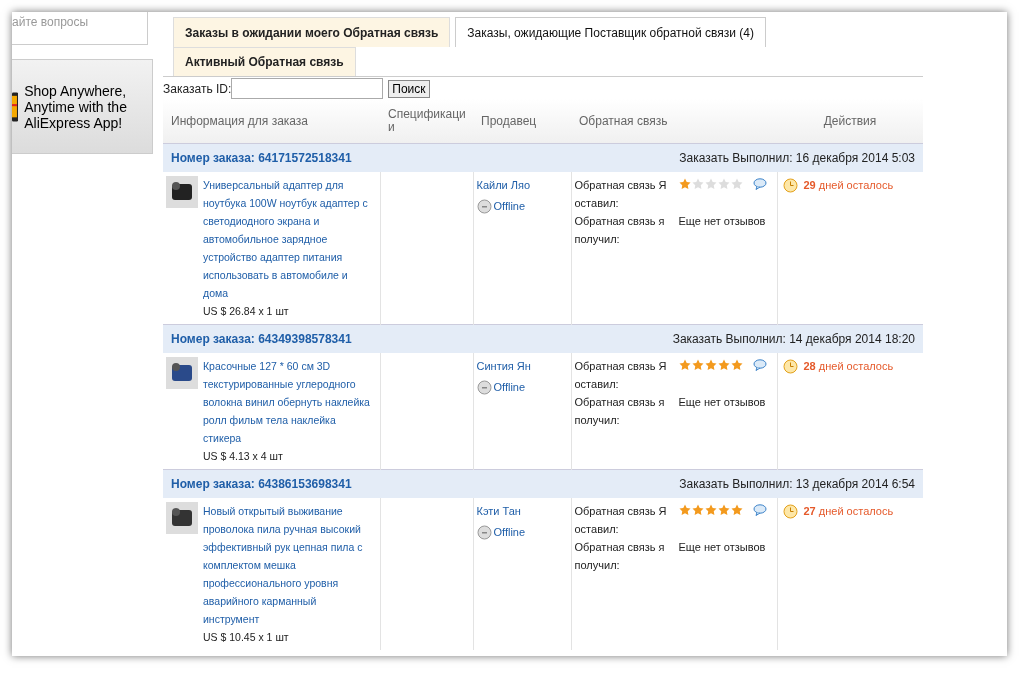 The image size is (1027, 676). I want to click on price-text: US $ 4.13 x 4 шт, so click(243, 456).